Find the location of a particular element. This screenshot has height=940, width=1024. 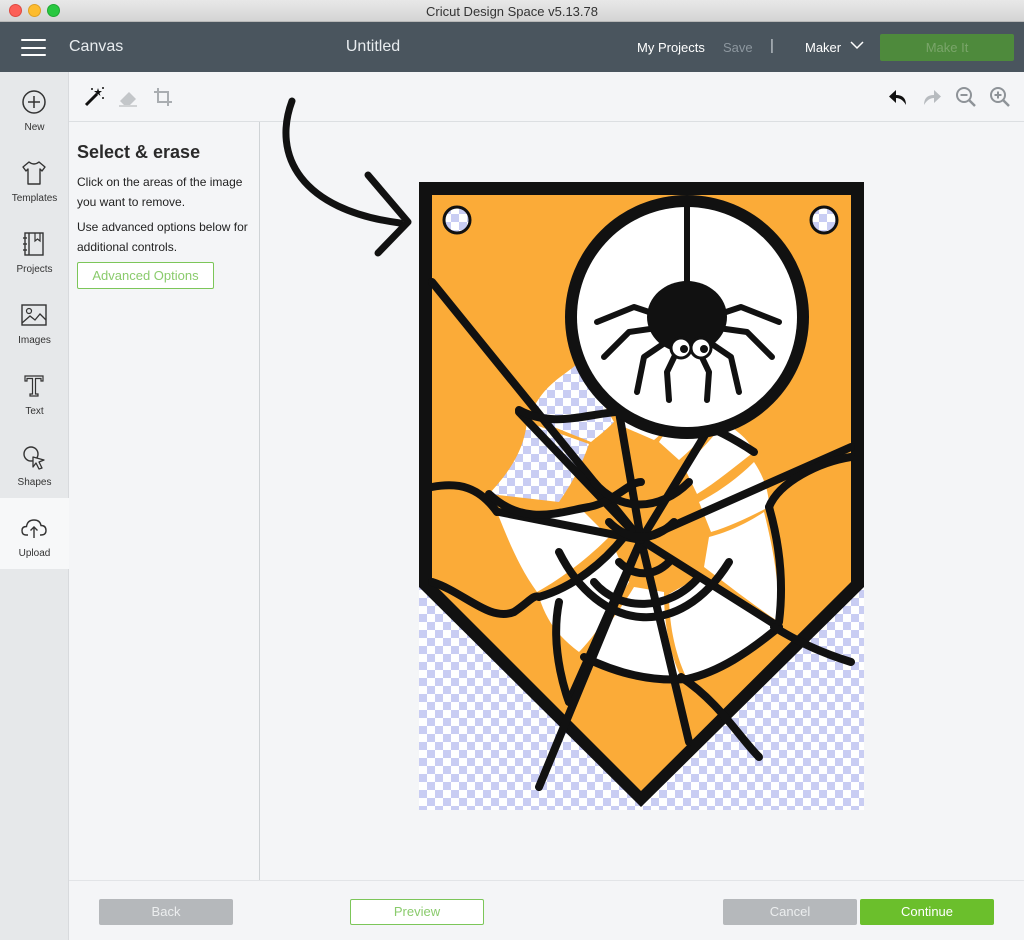

chevron-down-icon is located at coordinates (857, 45).